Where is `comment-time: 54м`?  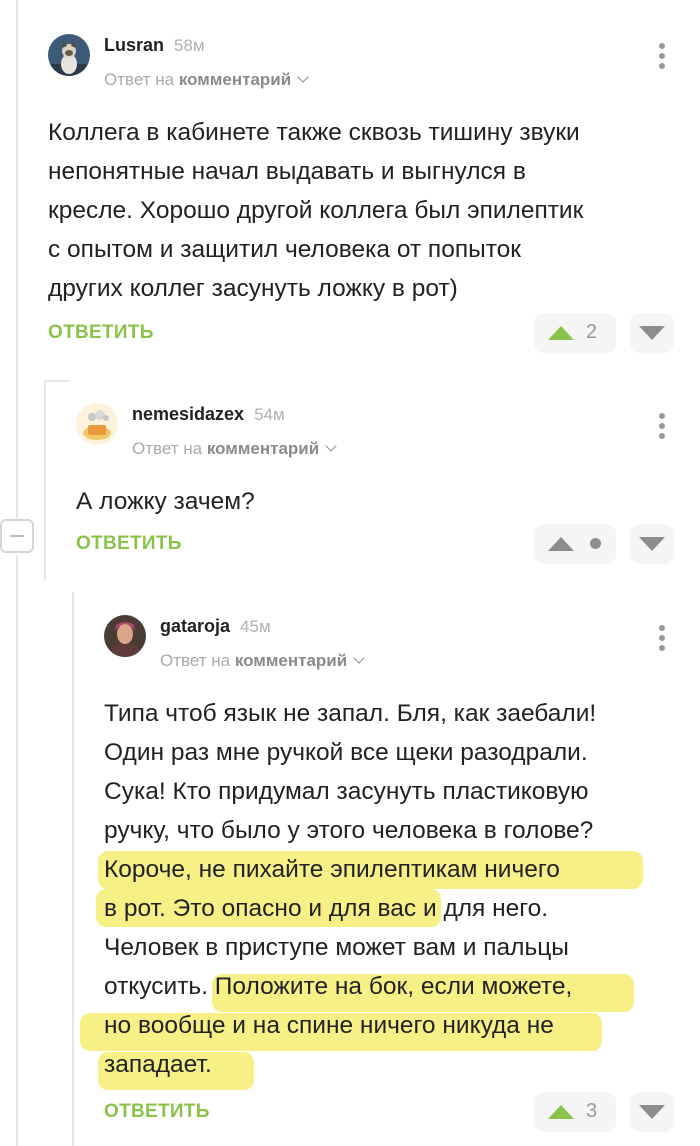
comment-time: 54м is located at coordinates (269, 414).